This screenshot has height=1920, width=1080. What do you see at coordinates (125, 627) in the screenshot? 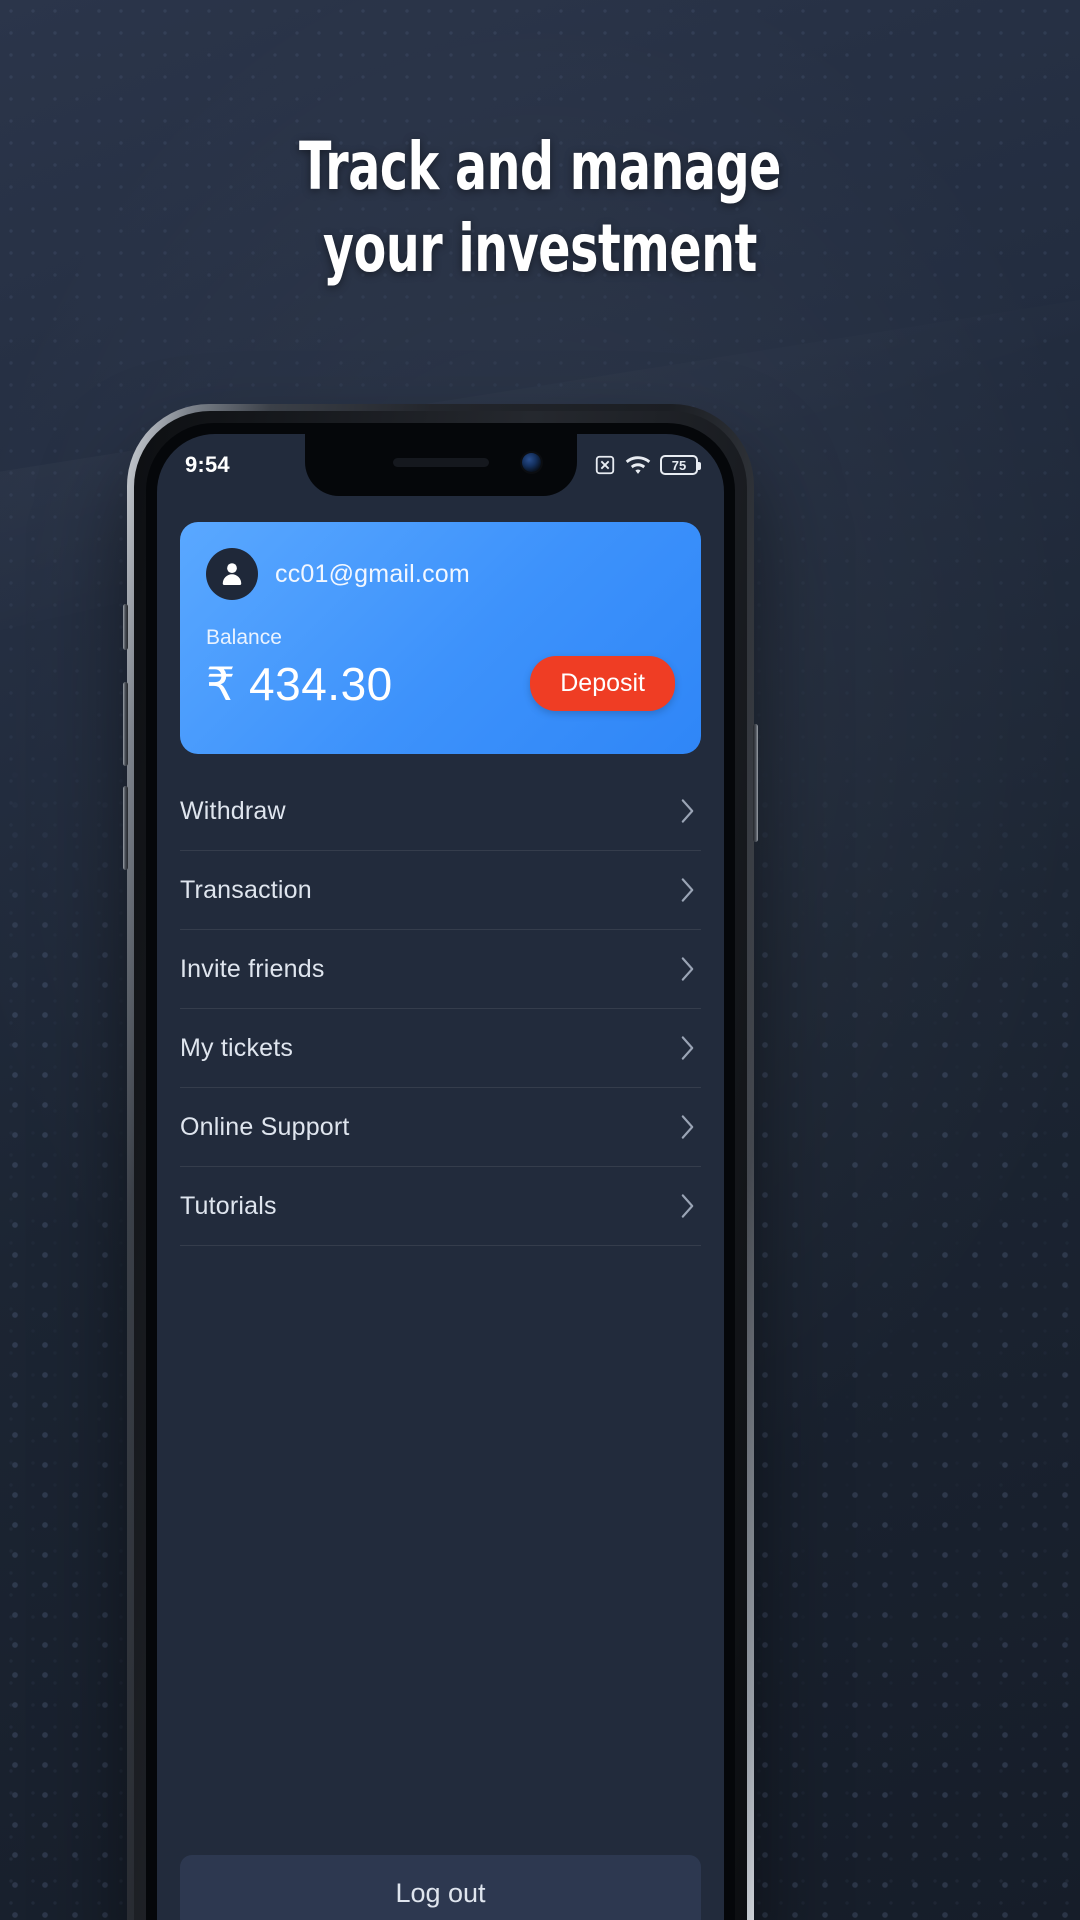
I see `phone-mute-switch` at bounding box center [125, 627].